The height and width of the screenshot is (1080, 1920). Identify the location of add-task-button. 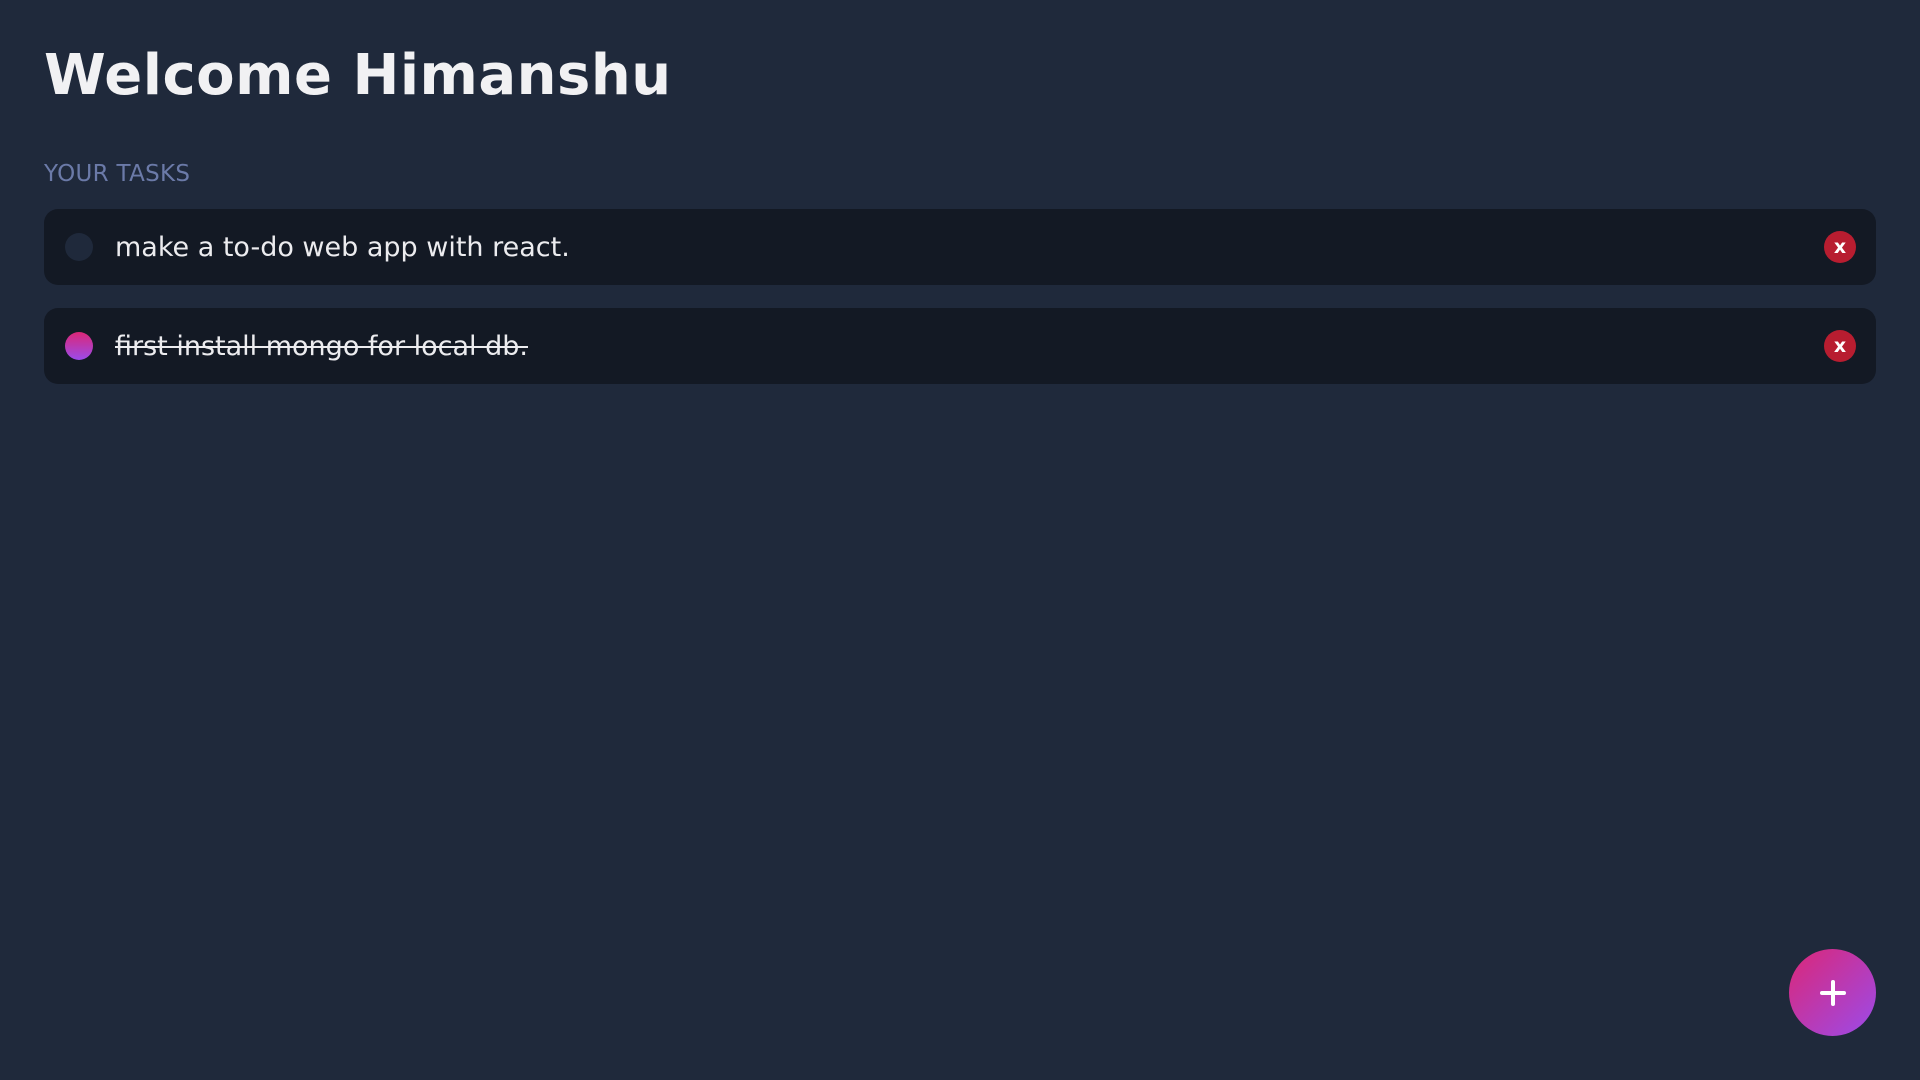
(1832, 992).